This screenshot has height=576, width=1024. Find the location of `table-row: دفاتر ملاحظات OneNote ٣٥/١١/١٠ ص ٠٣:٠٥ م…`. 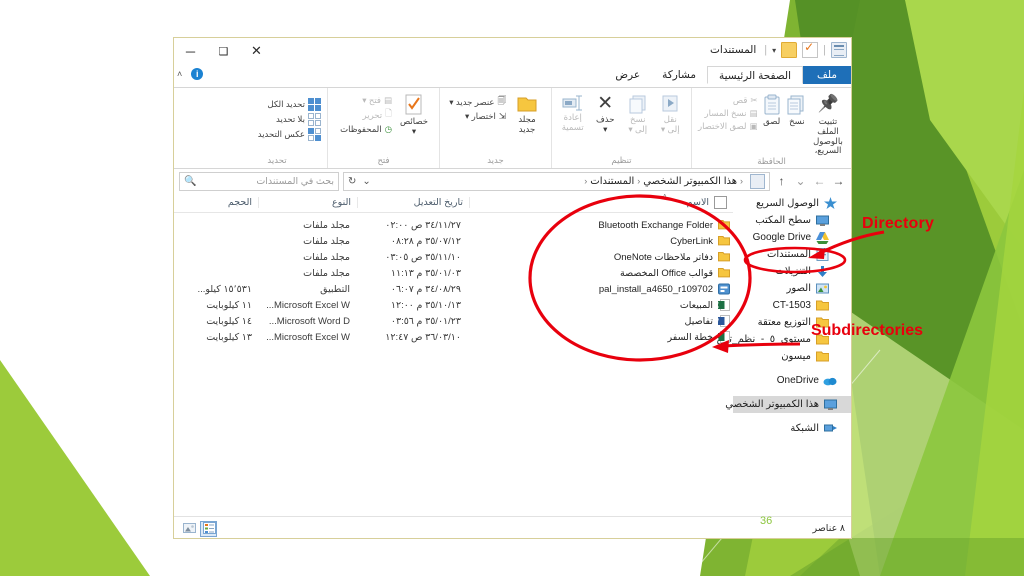

table-row: دفاتر ملاحظات OneNote ٣٥/١١/١٠ ص ٠٣:٠٥ م… is located at coordinates (453, 257).